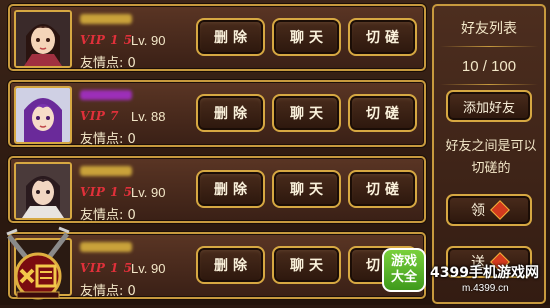 The width and height of the screenshot is (550, 308). Describe the element at coordinates (500, 210) in the screenshot. I see `gift-icon` at that location.